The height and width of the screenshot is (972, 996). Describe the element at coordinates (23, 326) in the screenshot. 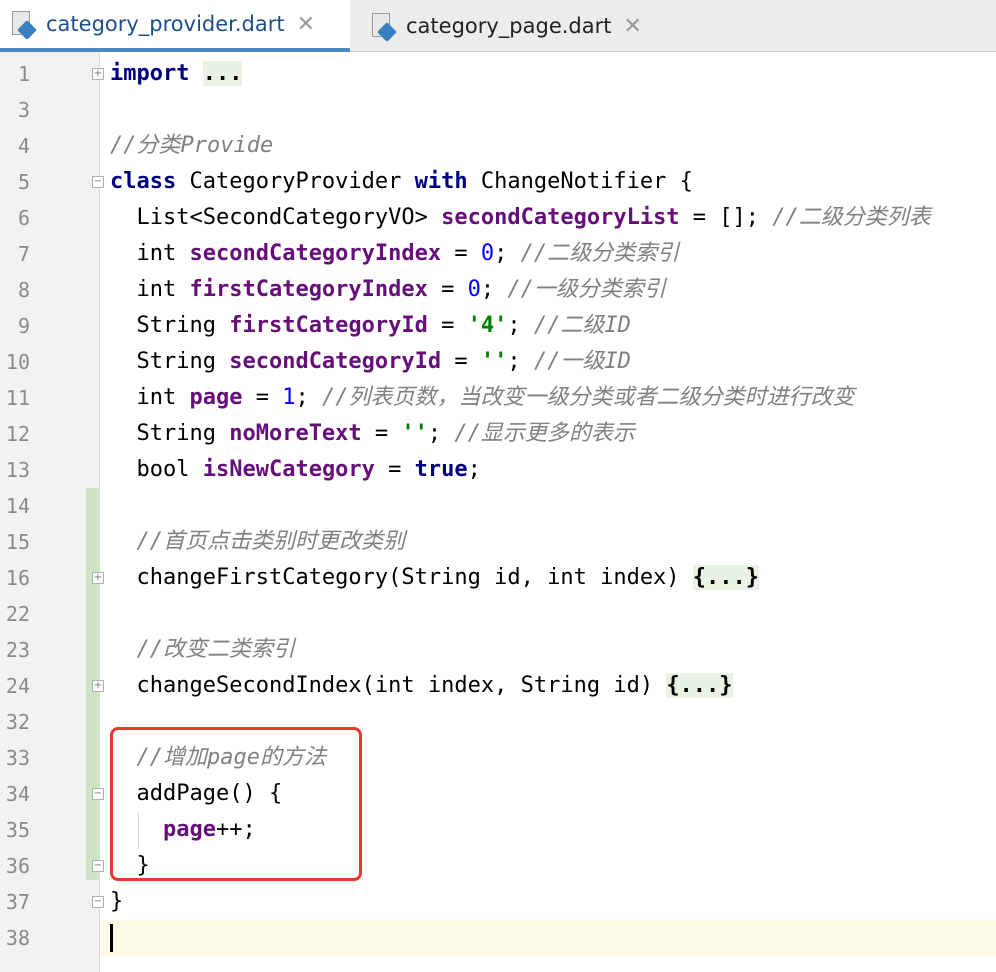

I see `line-number: 9` at that location.